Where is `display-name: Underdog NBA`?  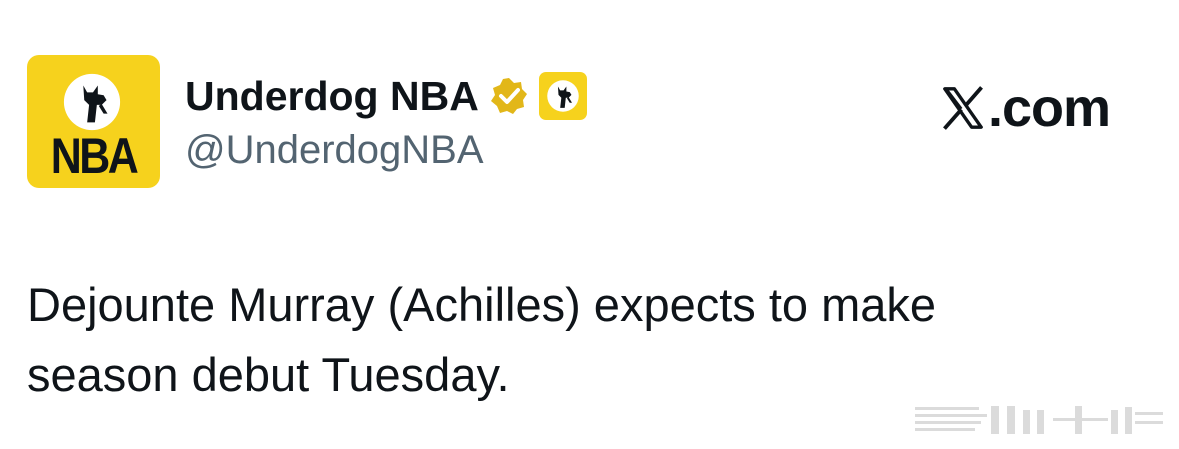
display-name: Underdog NBA is located at coordinates (332, 96).